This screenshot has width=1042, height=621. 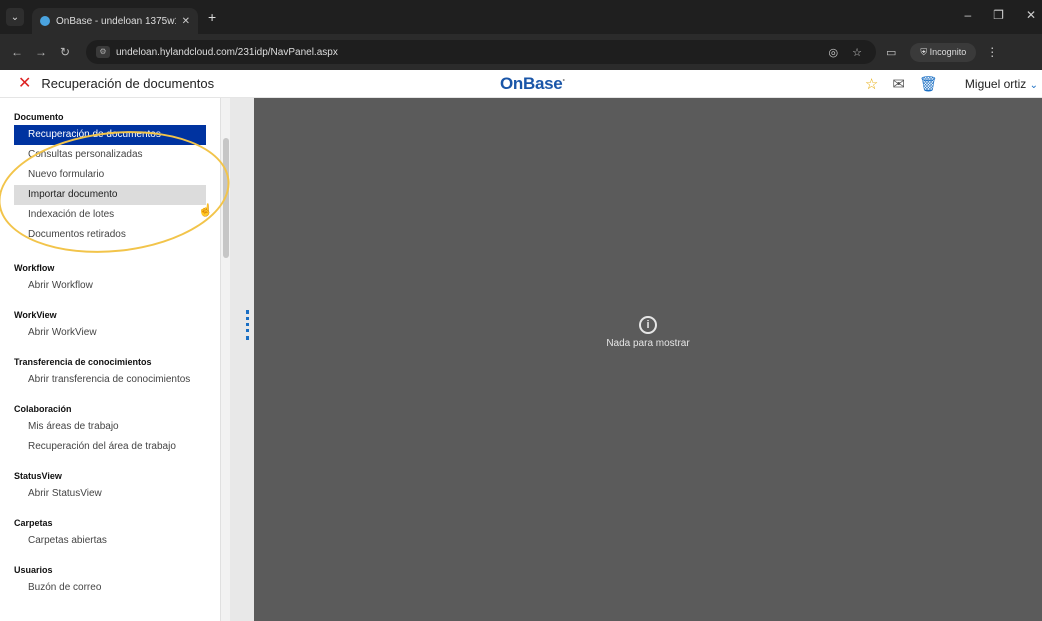 What do you see at coordinates (45, 21) in the screenshot?
I see `favicon-icon` at bounding box center [45, 21].